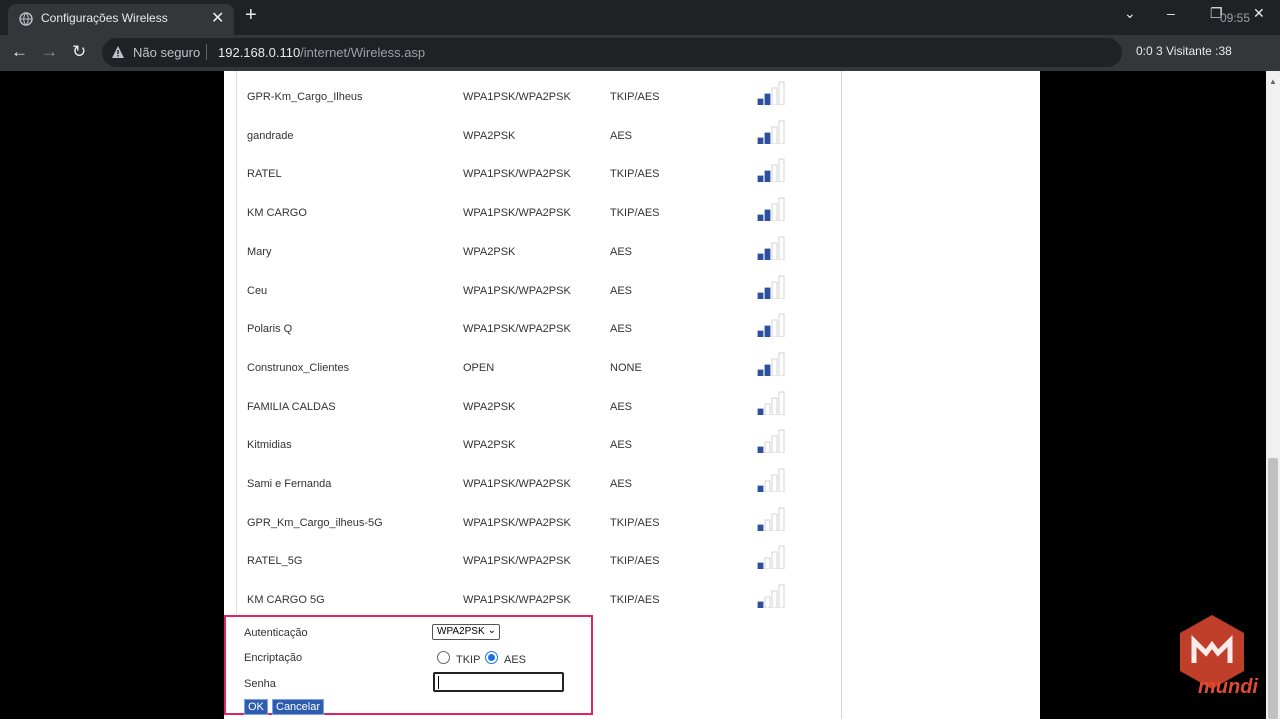 The image size is (1280, 719). Describe the element at coordinates (1273, 588) in the screenshot. I see `scrollbar-thumb` at that location.